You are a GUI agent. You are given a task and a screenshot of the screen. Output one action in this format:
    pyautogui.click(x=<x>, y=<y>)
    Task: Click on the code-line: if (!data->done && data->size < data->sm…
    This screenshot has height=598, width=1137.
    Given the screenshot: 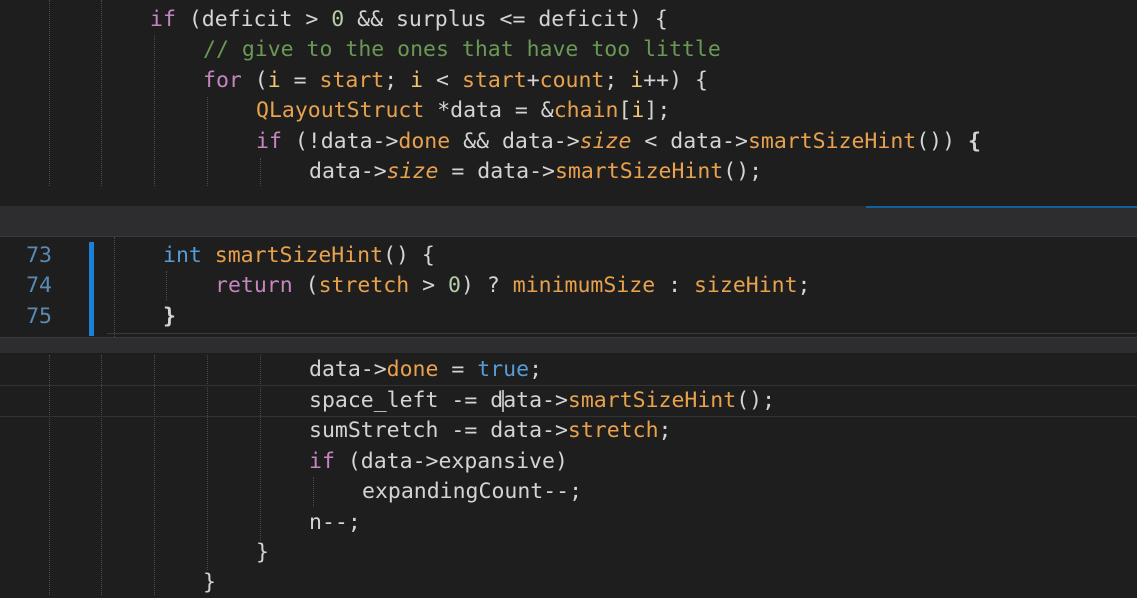 What is the action you would take?
    pyautogui.click(x=568, y=142)
    